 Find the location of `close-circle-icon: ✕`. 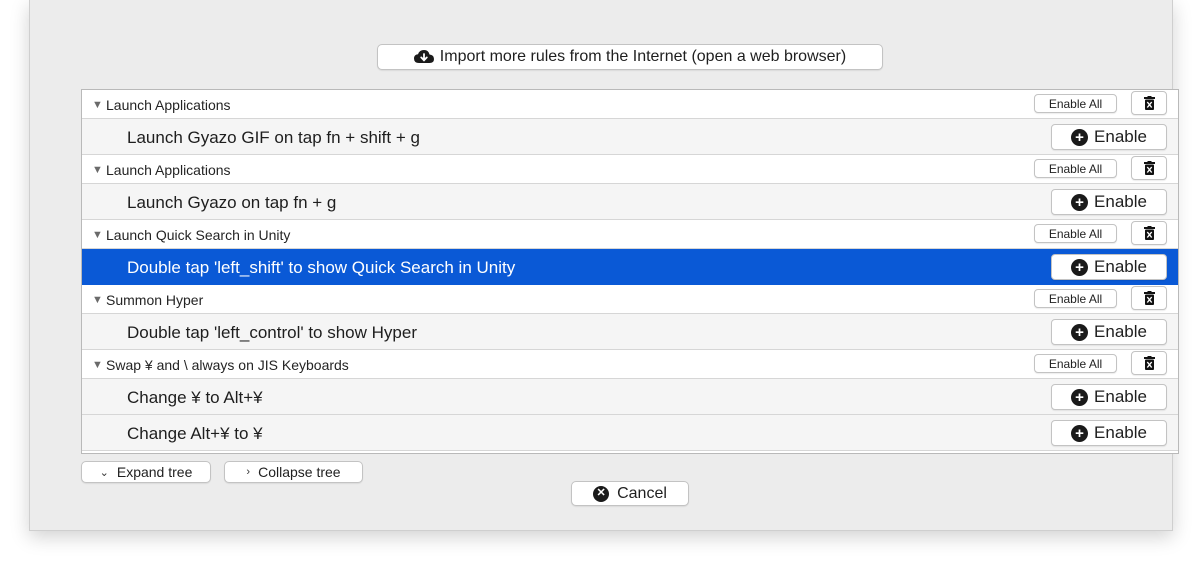

close-circle-icon: ✕ is located at coordinates (601, 493).